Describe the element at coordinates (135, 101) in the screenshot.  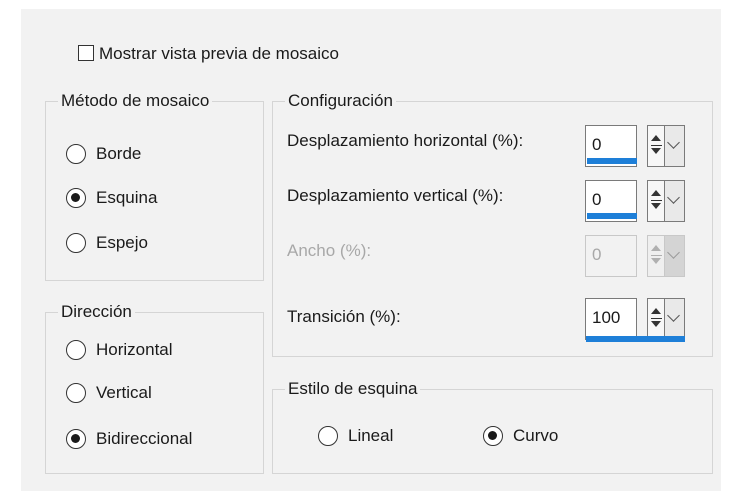
I see `tile-method-title: Método de mosaico` at that location.